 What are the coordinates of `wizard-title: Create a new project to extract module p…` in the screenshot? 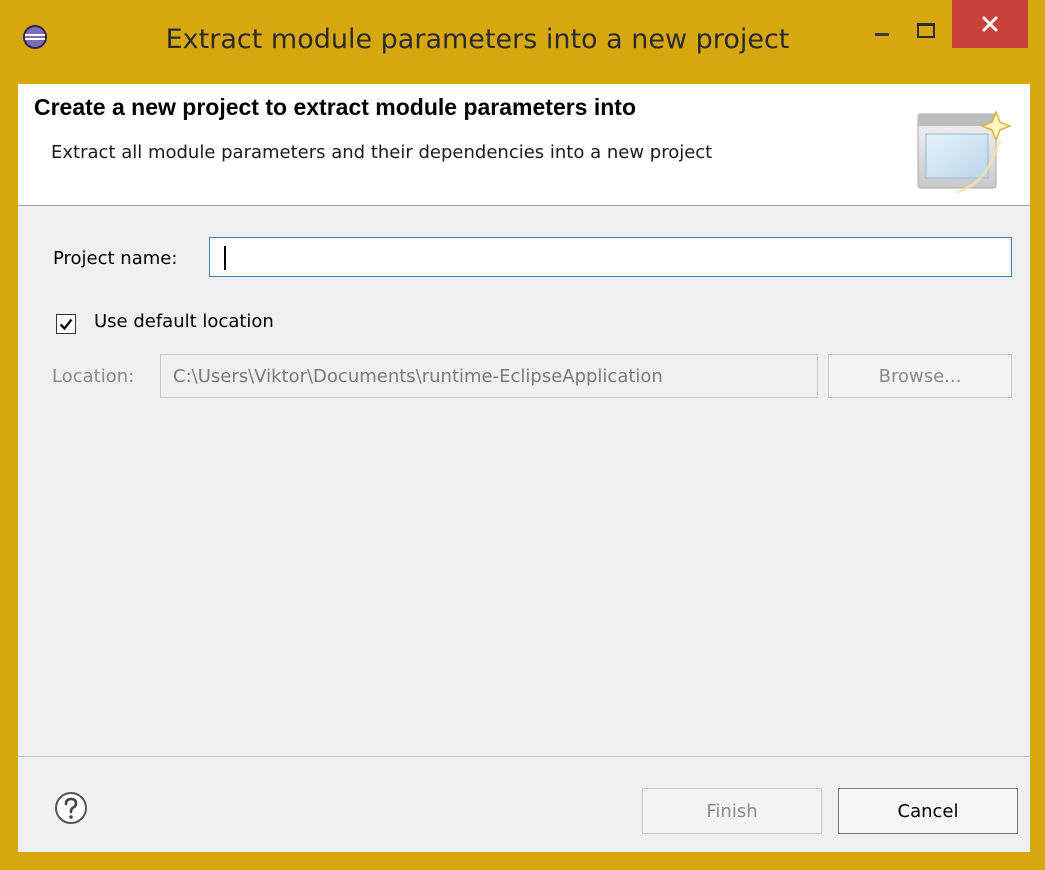 It's located at (335, 107).